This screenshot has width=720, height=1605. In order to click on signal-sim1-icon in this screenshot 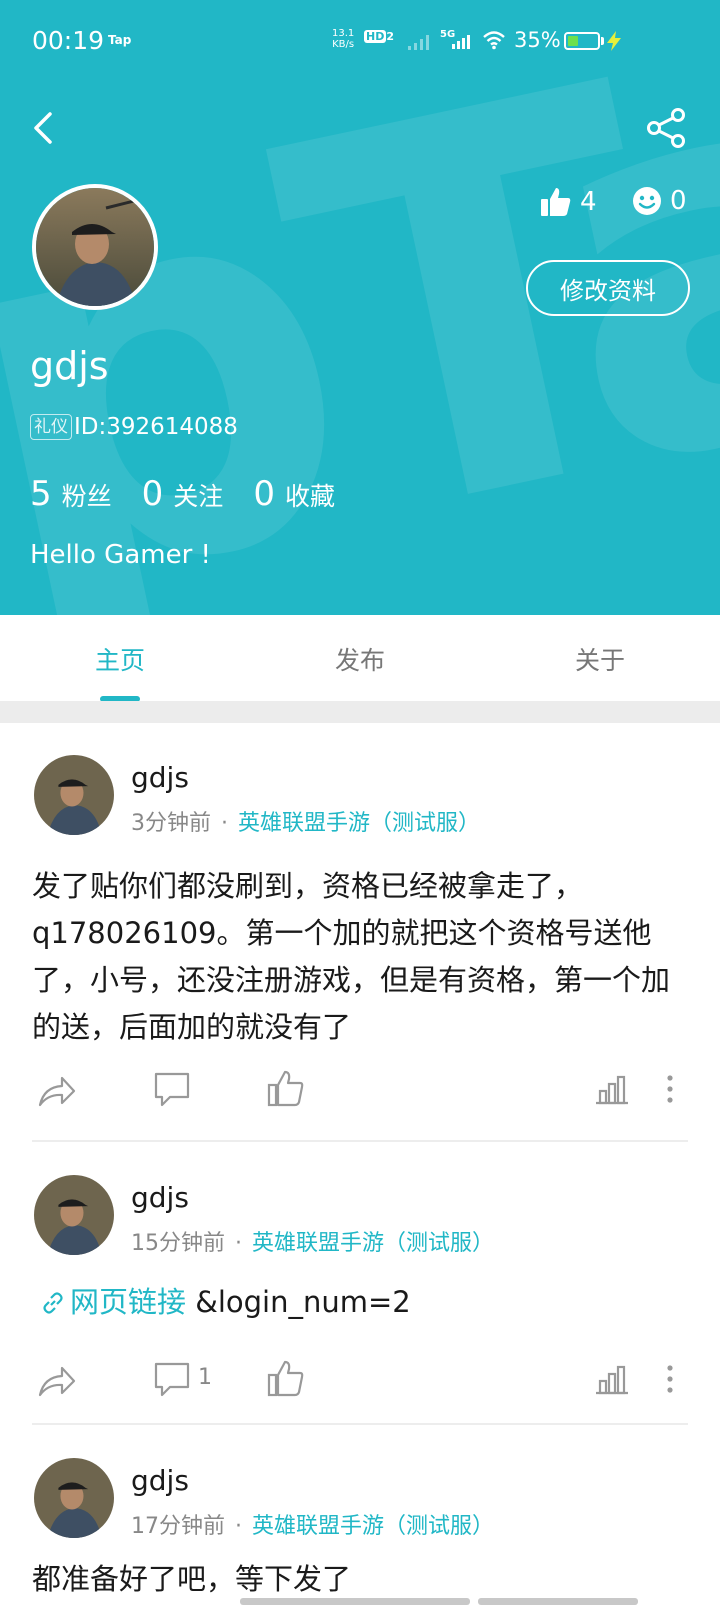, I will do `click(418, 42)`.